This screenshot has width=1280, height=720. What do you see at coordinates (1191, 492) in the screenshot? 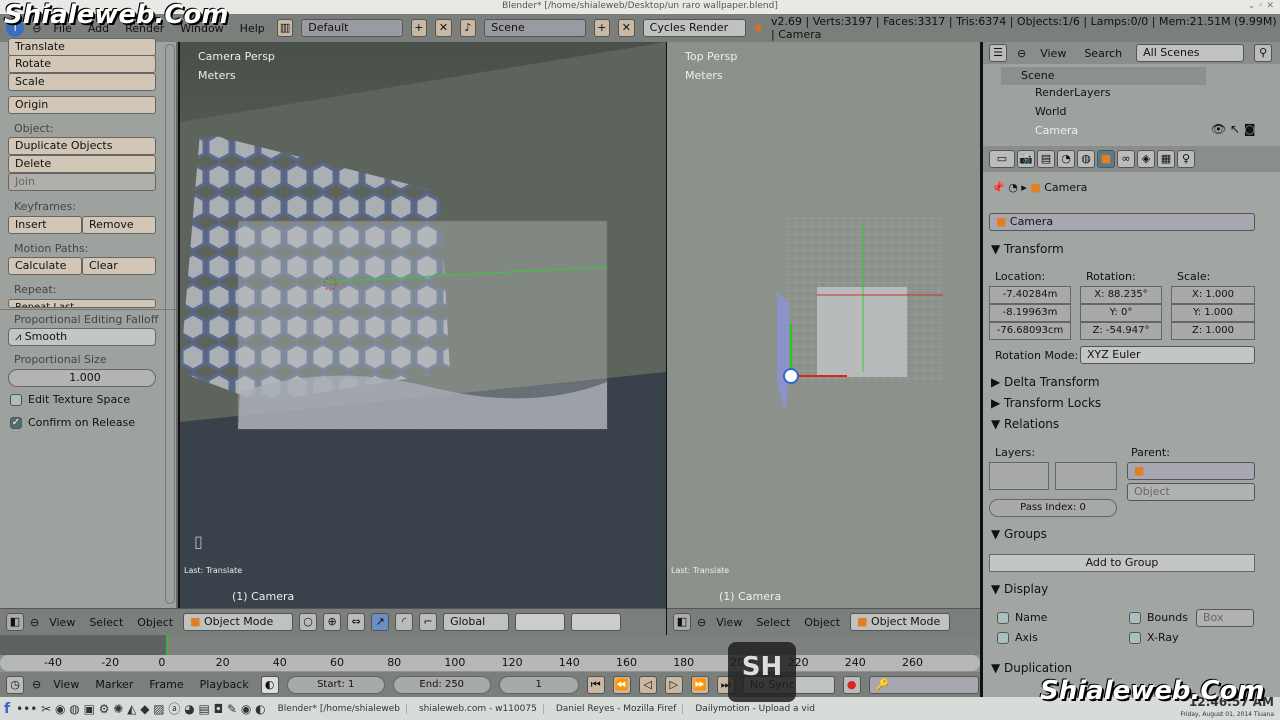
I see `parent-type-select: Object` at bounding box center [1191, 492].